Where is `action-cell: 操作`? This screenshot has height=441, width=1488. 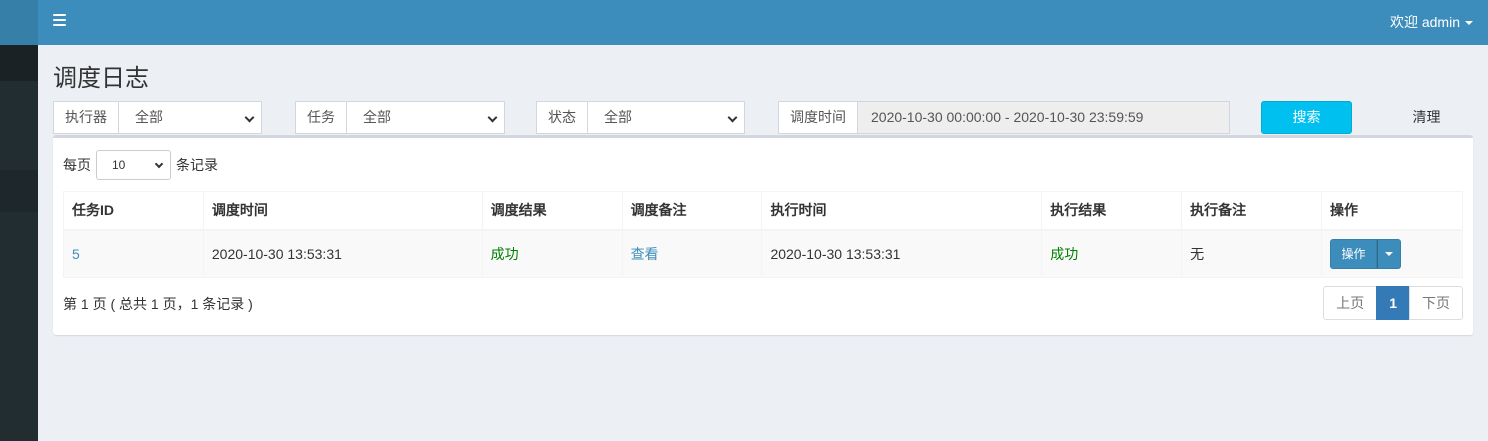
action-cell: 操作 is located at coordinates (1392, 253).